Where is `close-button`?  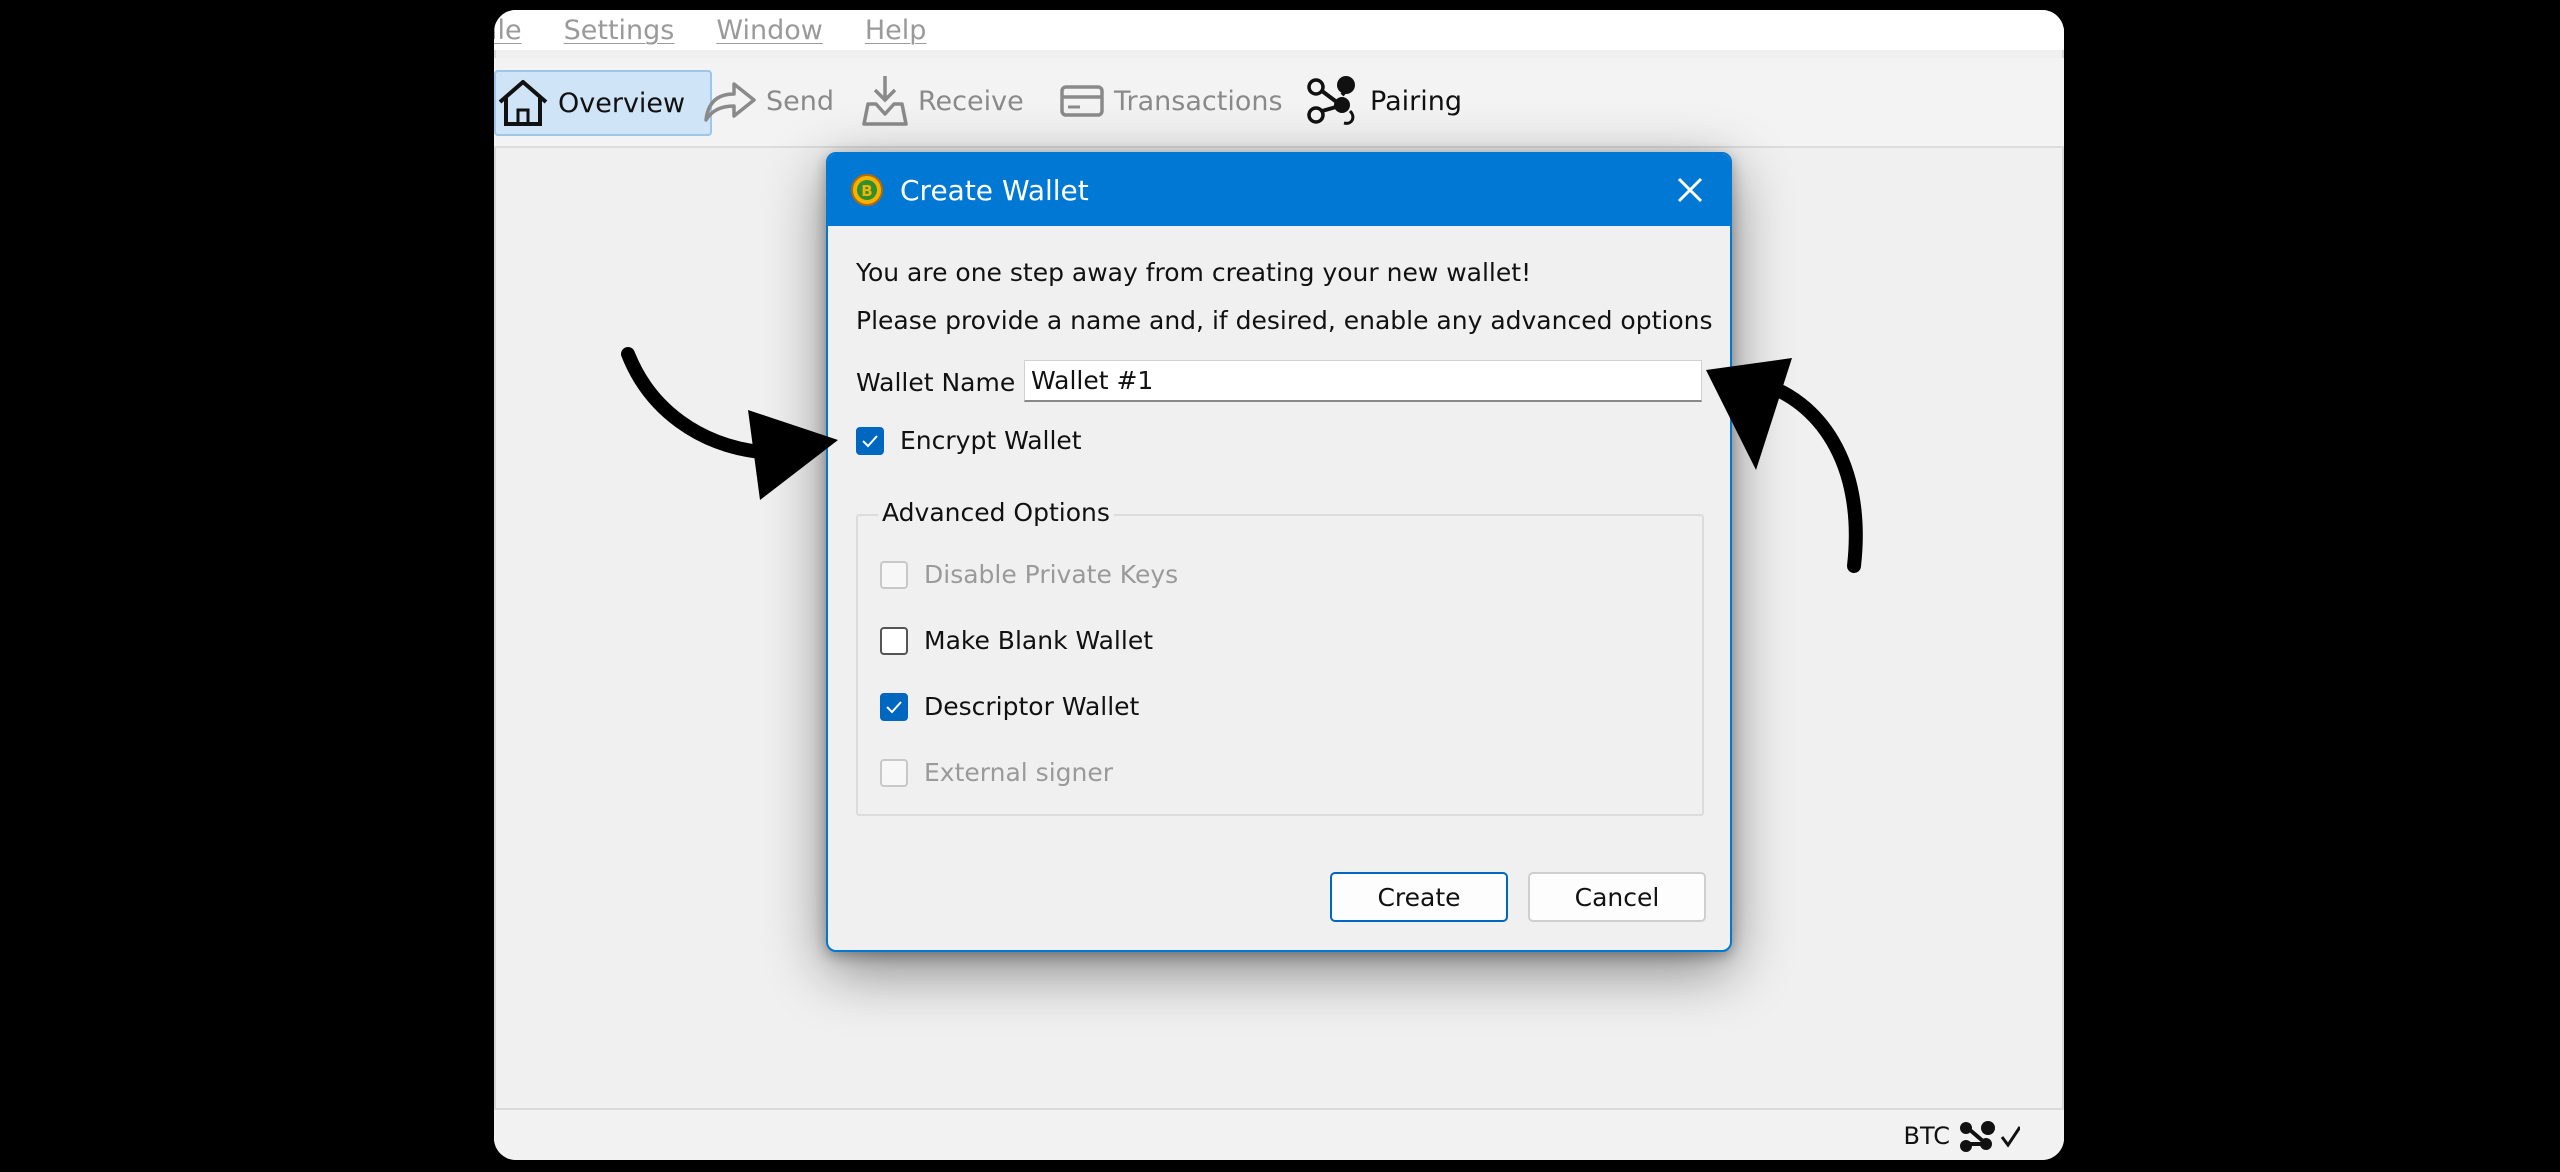 close-button is located at coordinates (1690, 190).